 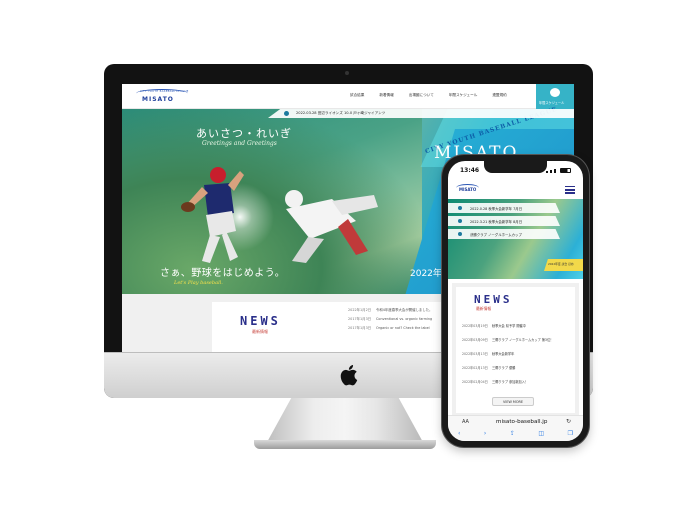 I want to click on mobile-ticker: 2022.3.21 秋季大会新学年 8月日, so click(x=504, y=221).